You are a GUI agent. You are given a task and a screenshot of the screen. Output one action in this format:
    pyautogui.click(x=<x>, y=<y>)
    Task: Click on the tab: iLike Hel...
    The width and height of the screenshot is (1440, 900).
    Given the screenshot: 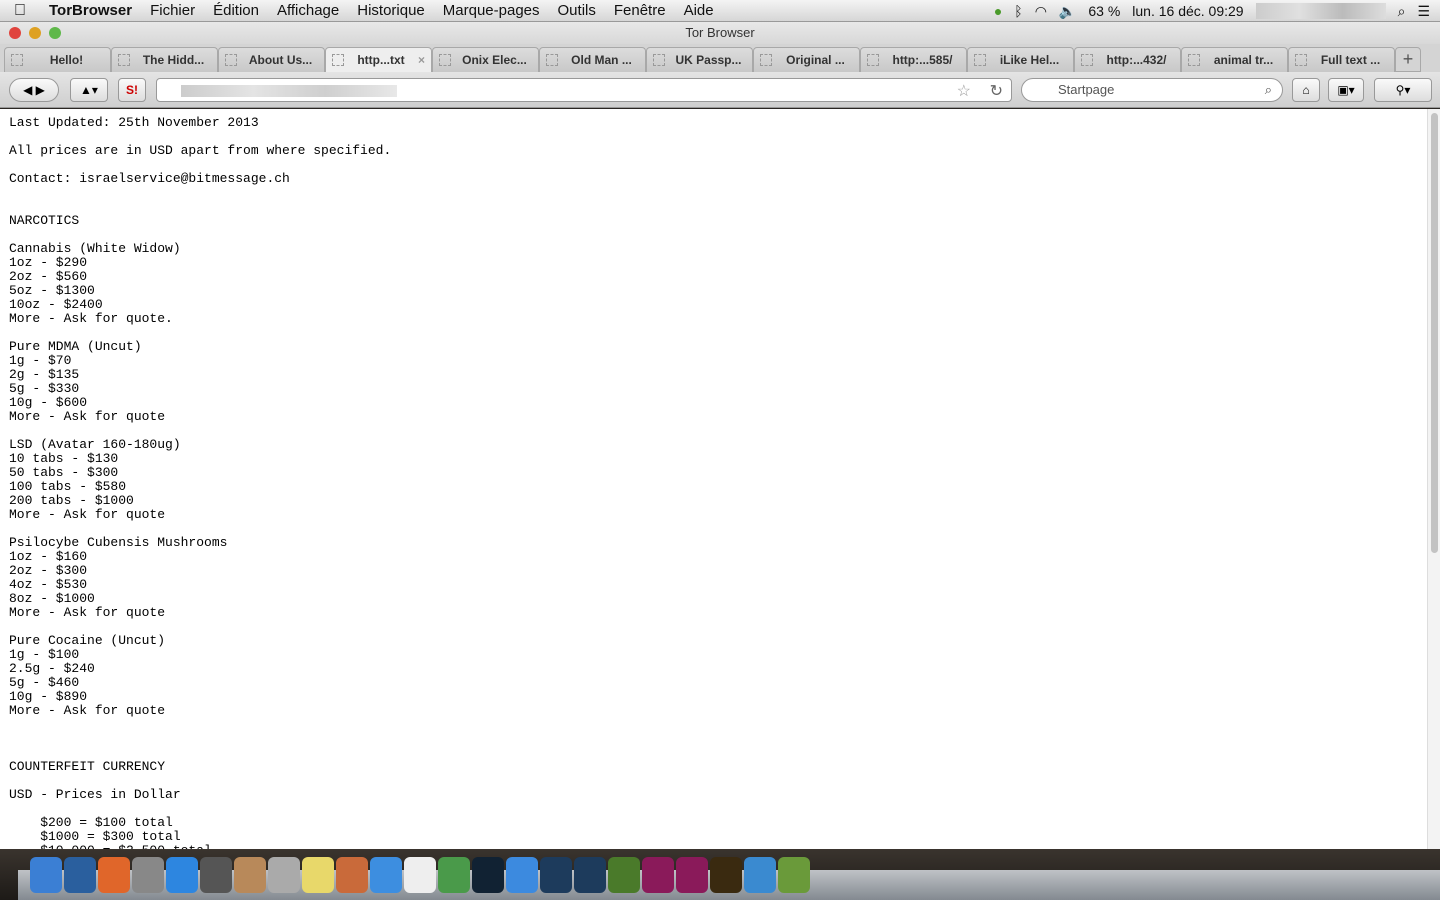 What is the action you would take?
    pyautogui.click(x=1020, y=59)
    